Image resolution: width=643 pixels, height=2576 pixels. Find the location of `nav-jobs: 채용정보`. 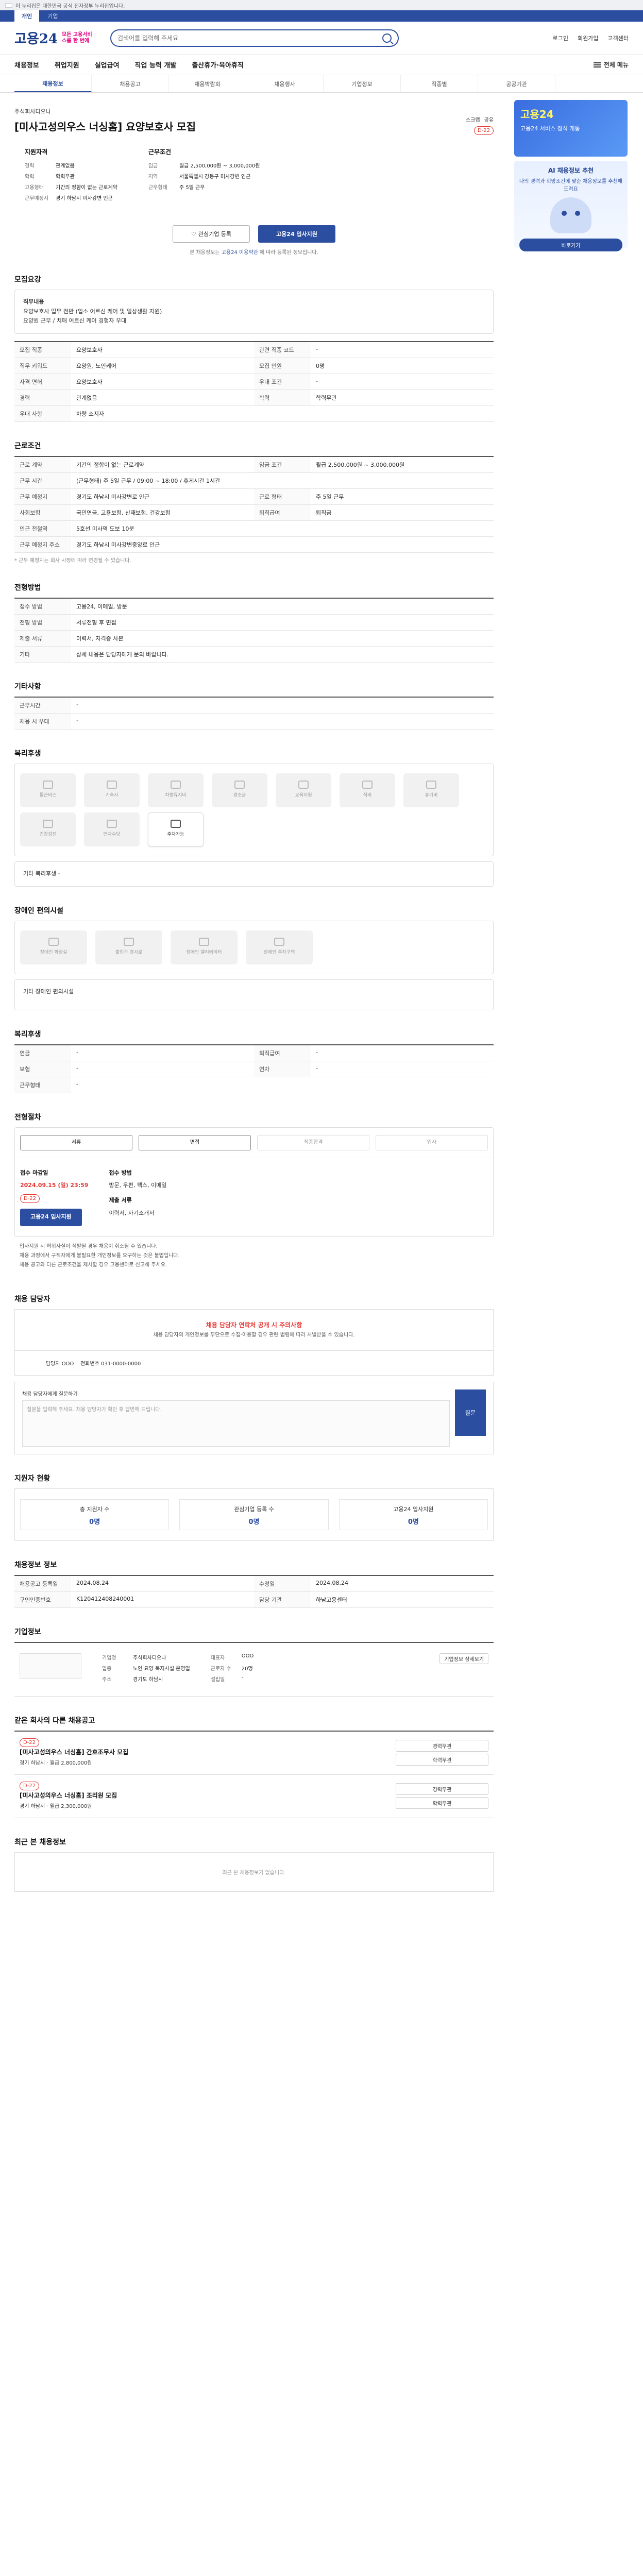

nav-jobs: 채용정보 is located at coordinates (26, 65).